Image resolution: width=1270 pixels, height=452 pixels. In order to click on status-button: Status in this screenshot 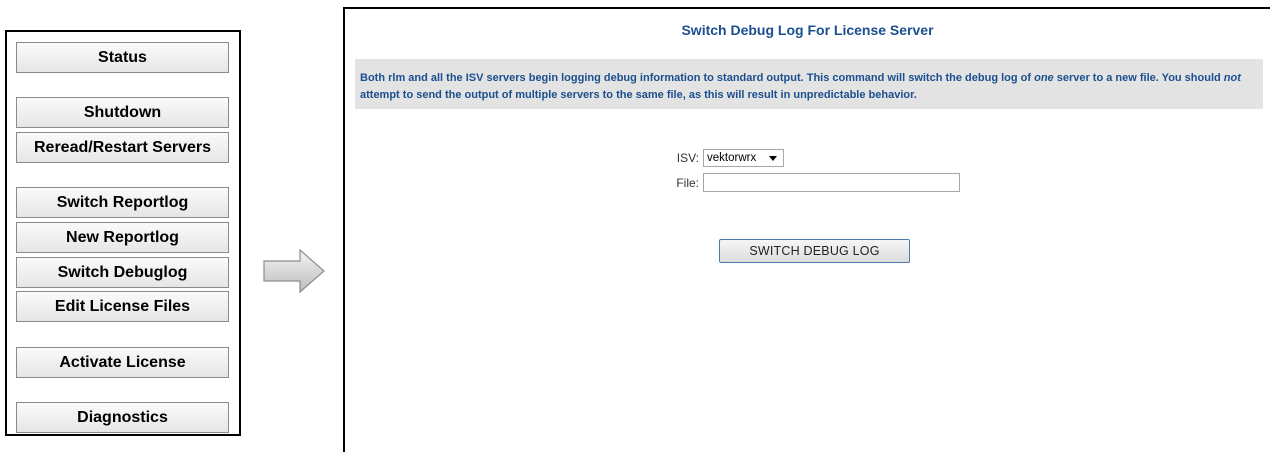, I will do `click(122, 57)`.